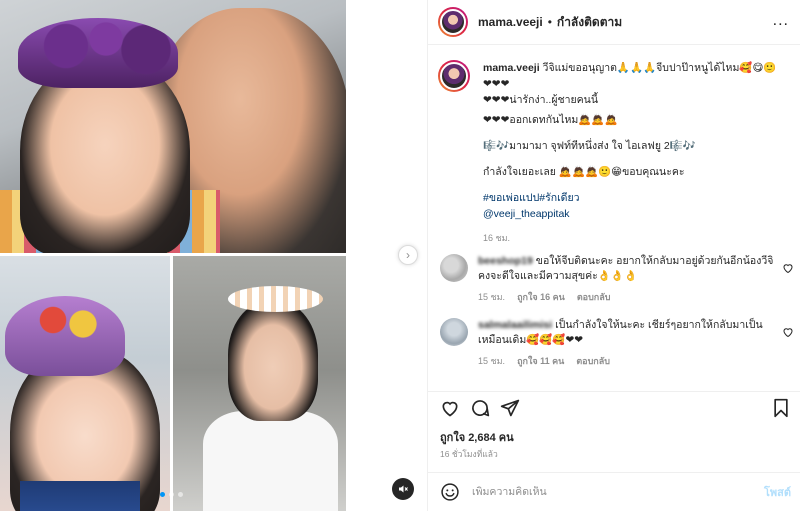 The width and height of the screenshot is (800, 511). What do you see at coordinates (65, 336) in the screenshot?
I see `flower-hat` at bounding box center [65, 336].